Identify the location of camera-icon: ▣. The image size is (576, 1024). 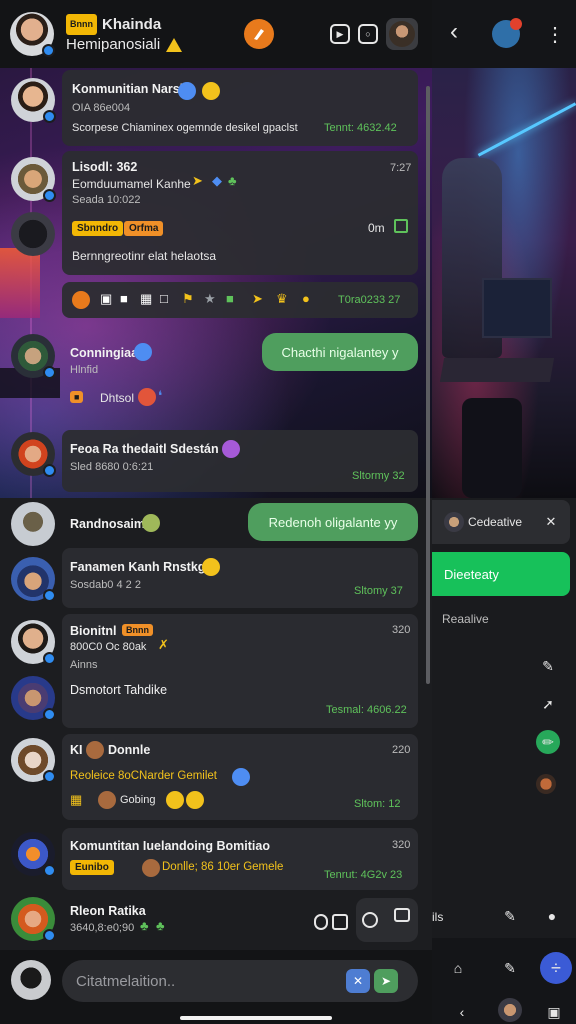
(554, 1012).